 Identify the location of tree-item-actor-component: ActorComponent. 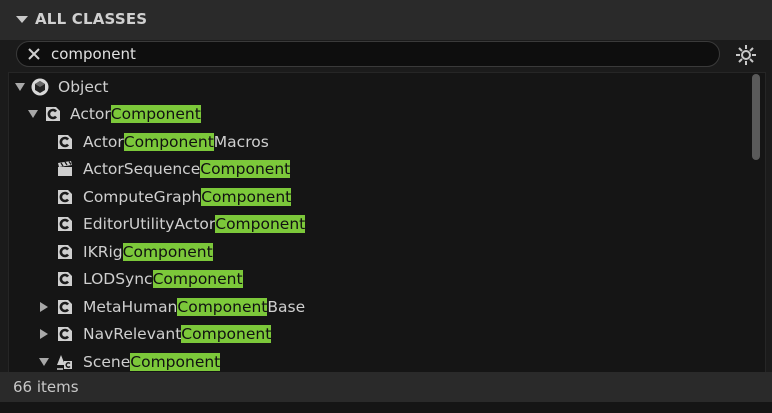
(379, 114).